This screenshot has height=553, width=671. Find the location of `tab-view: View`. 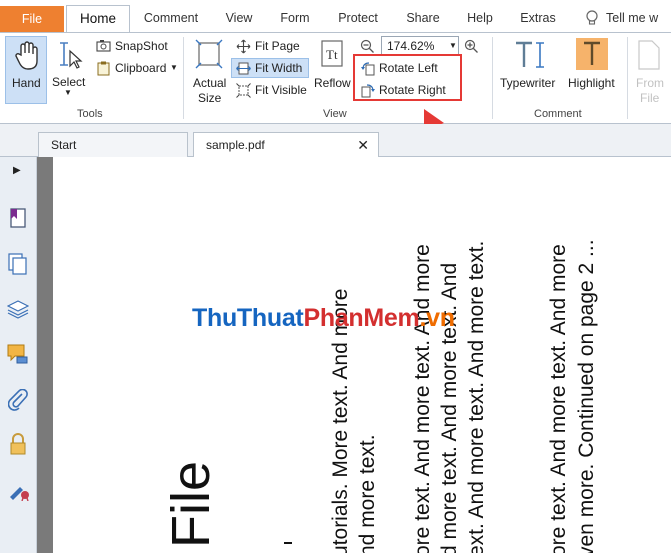

tab-view: View is located at coordinates (239, 18).